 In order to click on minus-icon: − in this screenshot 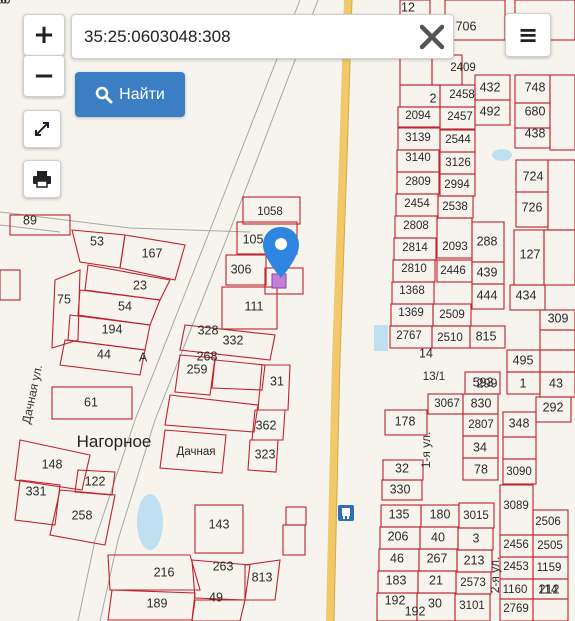, I will do `click(44, 76)`.